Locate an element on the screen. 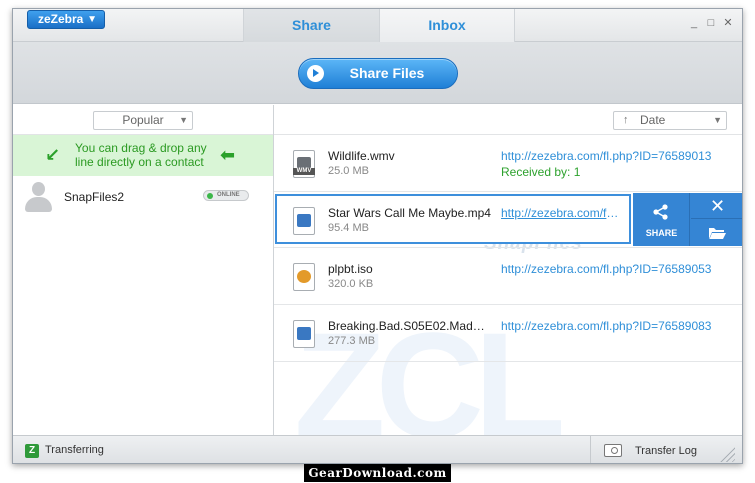 The width and height of the screenshot is (755, 483). share-toolbar: Share Files is located at coordinates (377, 73).